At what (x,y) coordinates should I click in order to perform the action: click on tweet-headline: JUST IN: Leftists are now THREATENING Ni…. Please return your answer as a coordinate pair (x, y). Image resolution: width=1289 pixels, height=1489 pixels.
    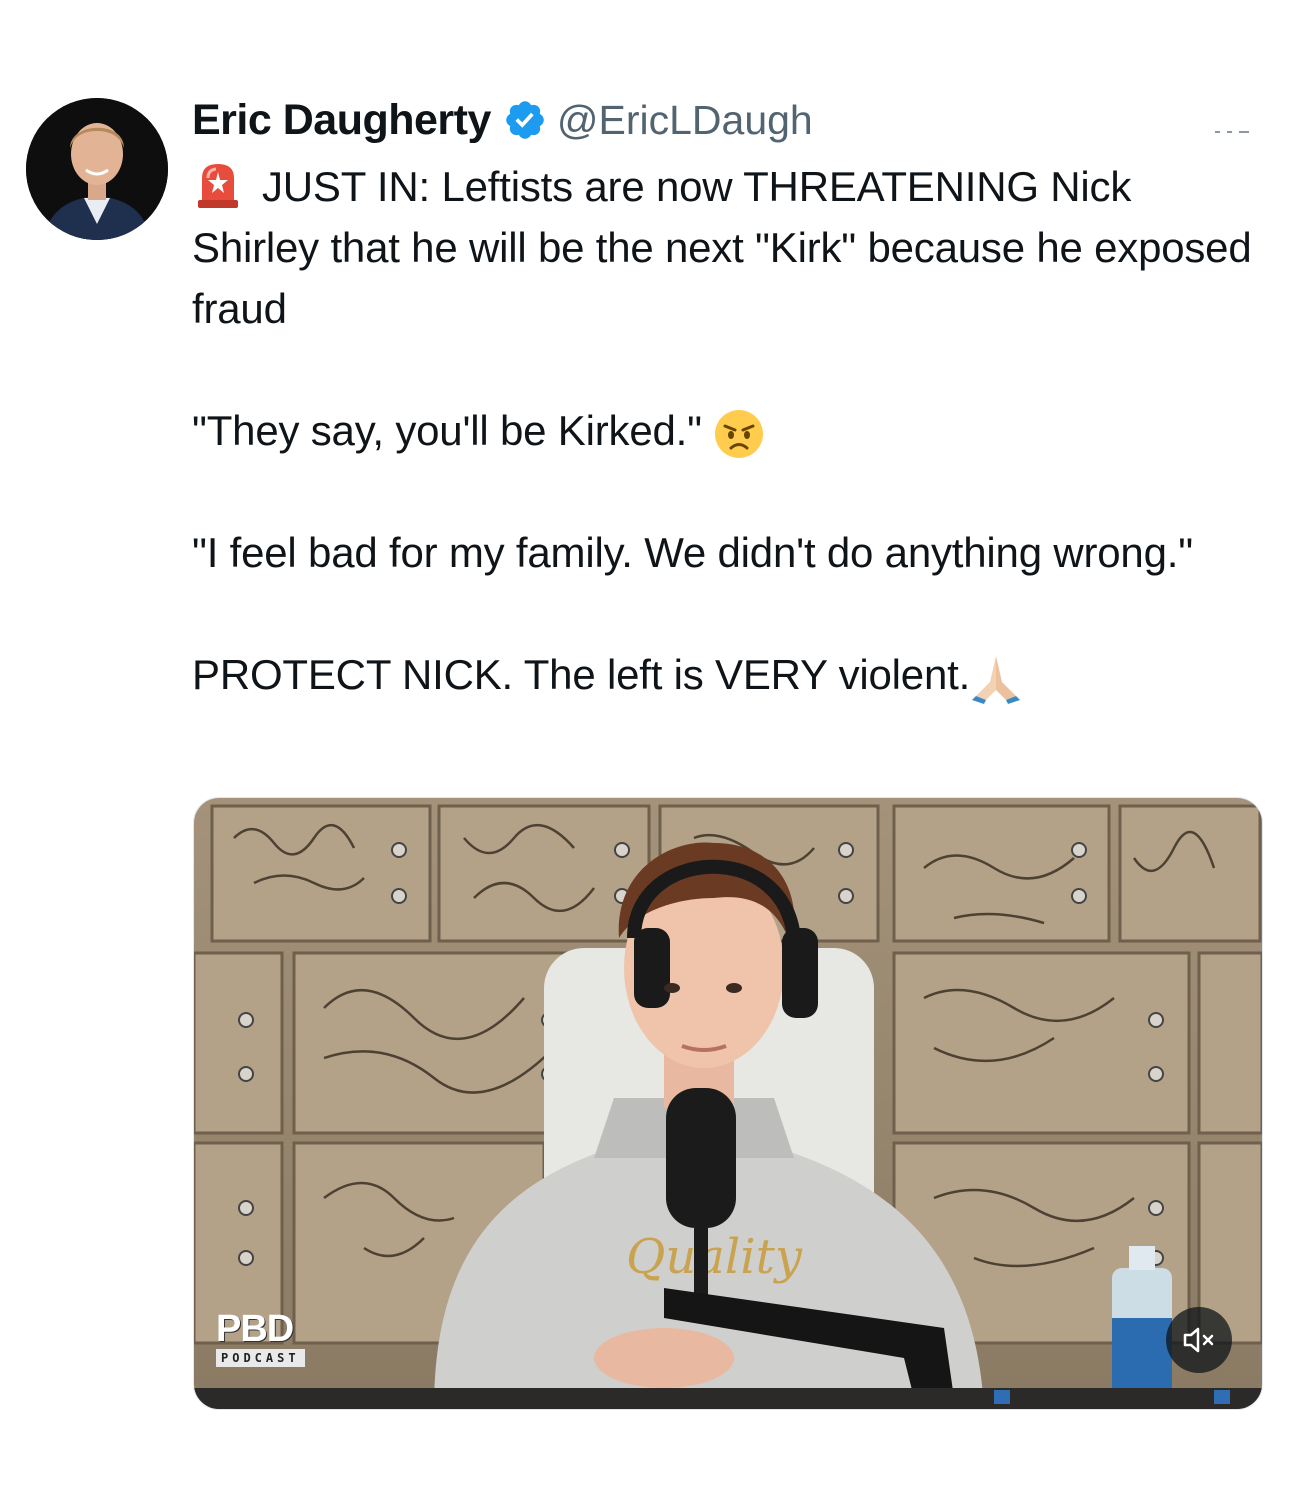
    Looking at the image, I should click on (722, 247).